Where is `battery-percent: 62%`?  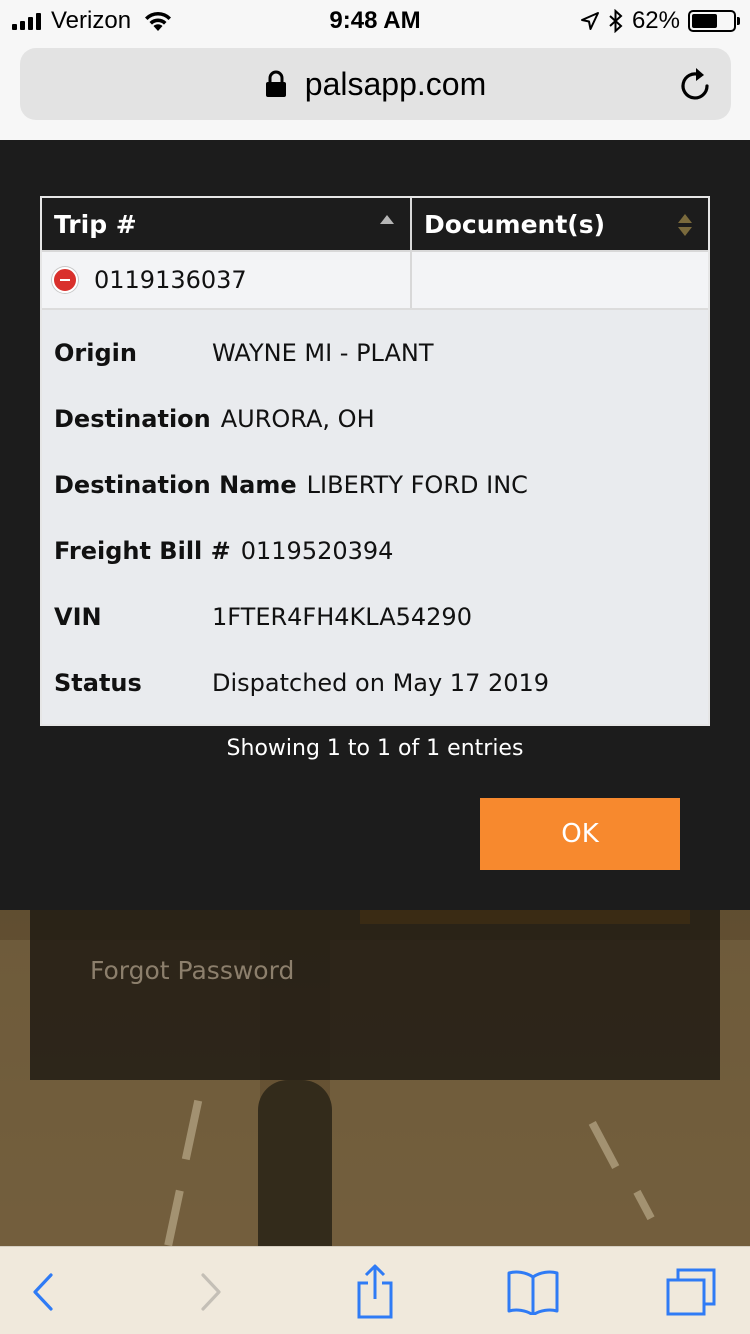
battery-percent: 62% is located at coordinates (655, 20).